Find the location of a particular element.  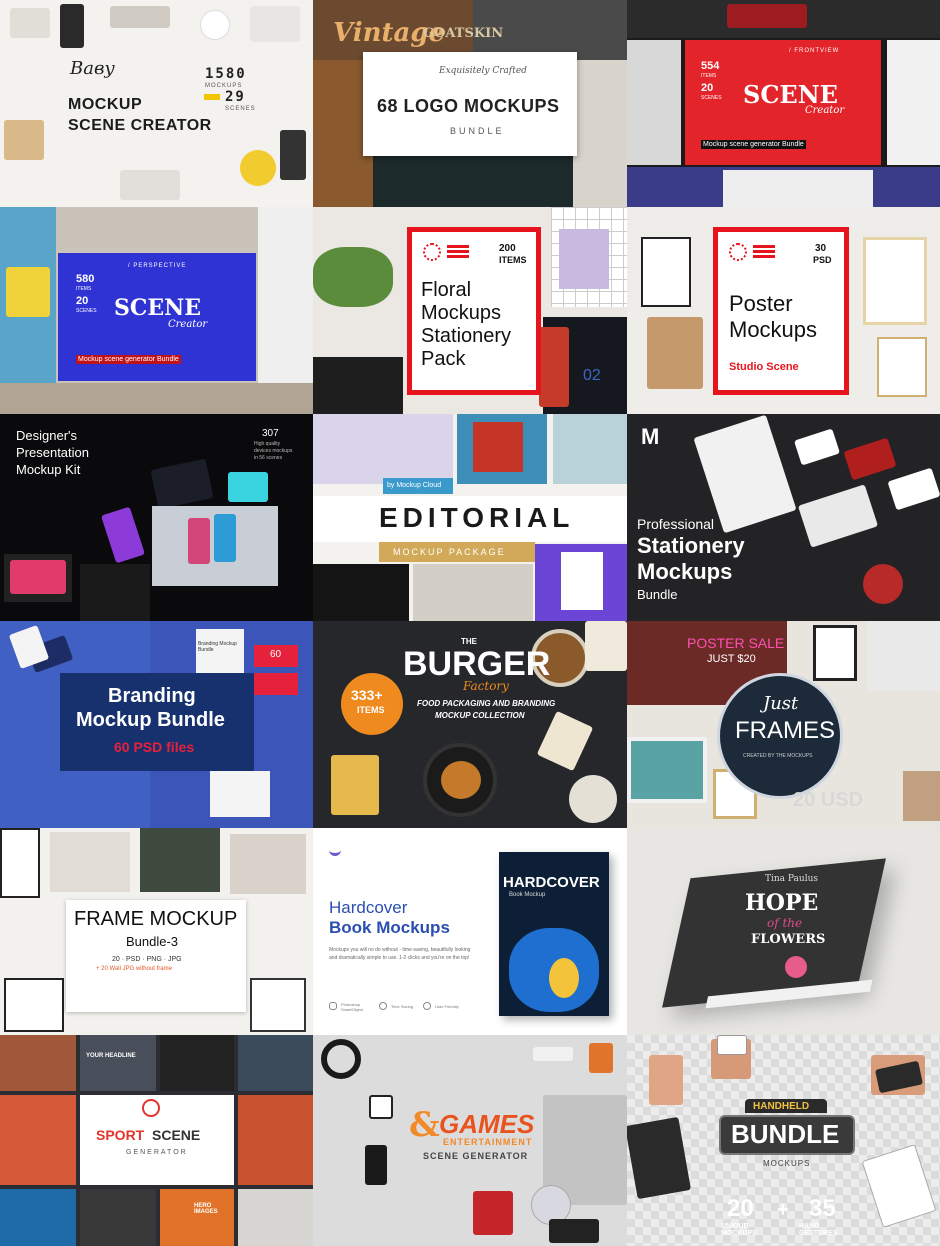

extra-label: + 20 Wall JPG without frame is located at coordinates (134, 969).